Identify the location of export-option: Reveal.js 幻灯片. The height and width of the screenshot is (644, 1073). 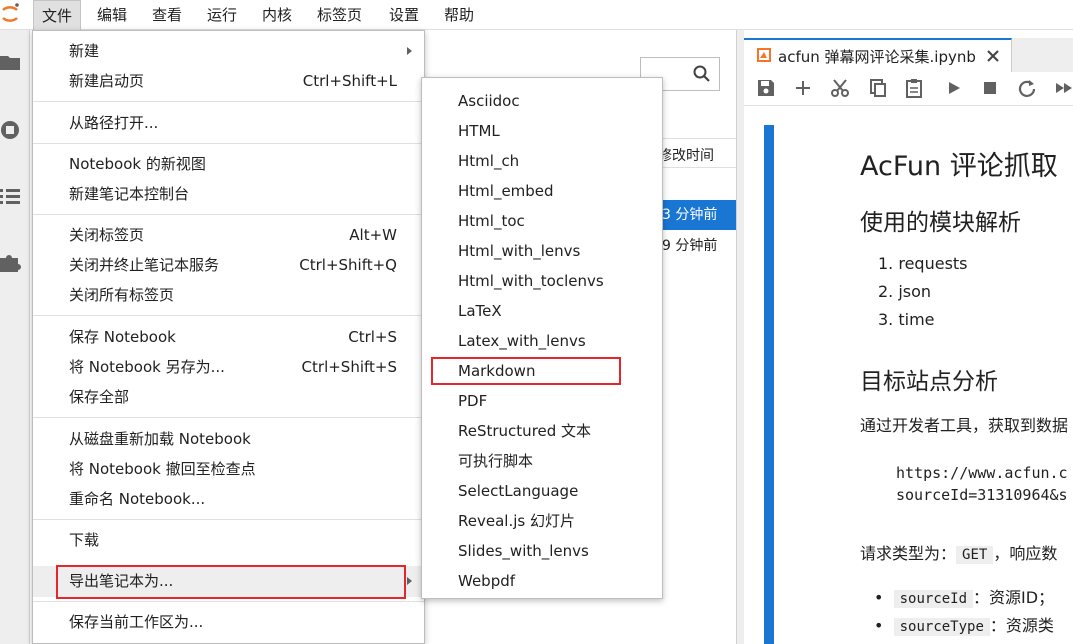
(542, 521).